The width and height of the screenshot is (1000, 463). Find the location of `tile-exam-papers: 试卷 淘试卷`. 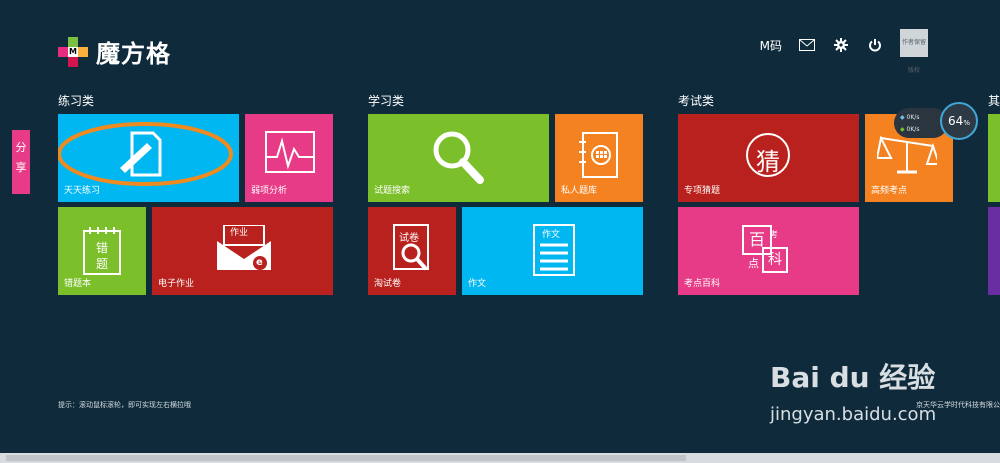

tile-exam-papers: 试卷 淘试卷 is located at coordinates (412, 251).